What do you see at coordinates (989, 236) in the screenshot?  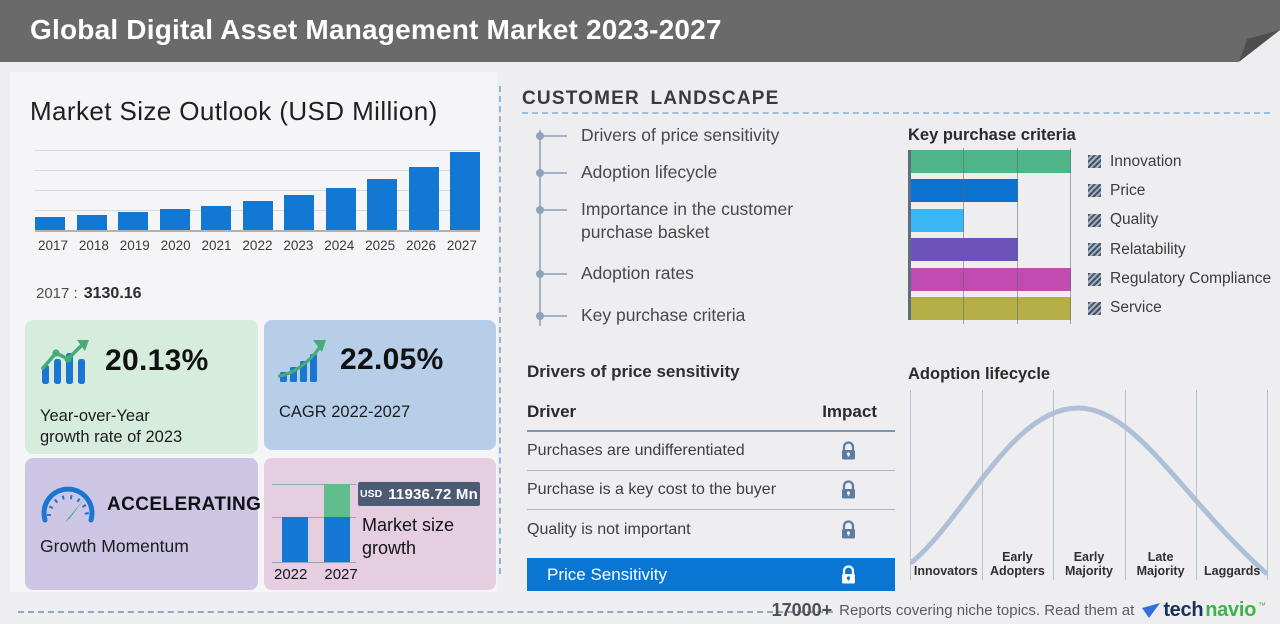 I see `purchase-criteria-chart` at bounding box center [989, 236].